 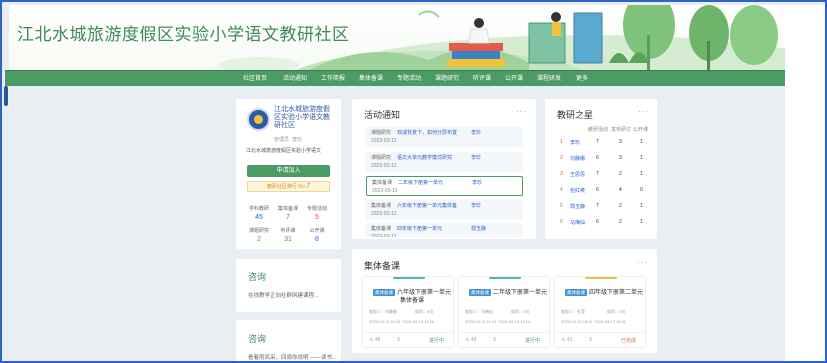 I want to click on prep-status: 已完成, so click(x=629, y=341).